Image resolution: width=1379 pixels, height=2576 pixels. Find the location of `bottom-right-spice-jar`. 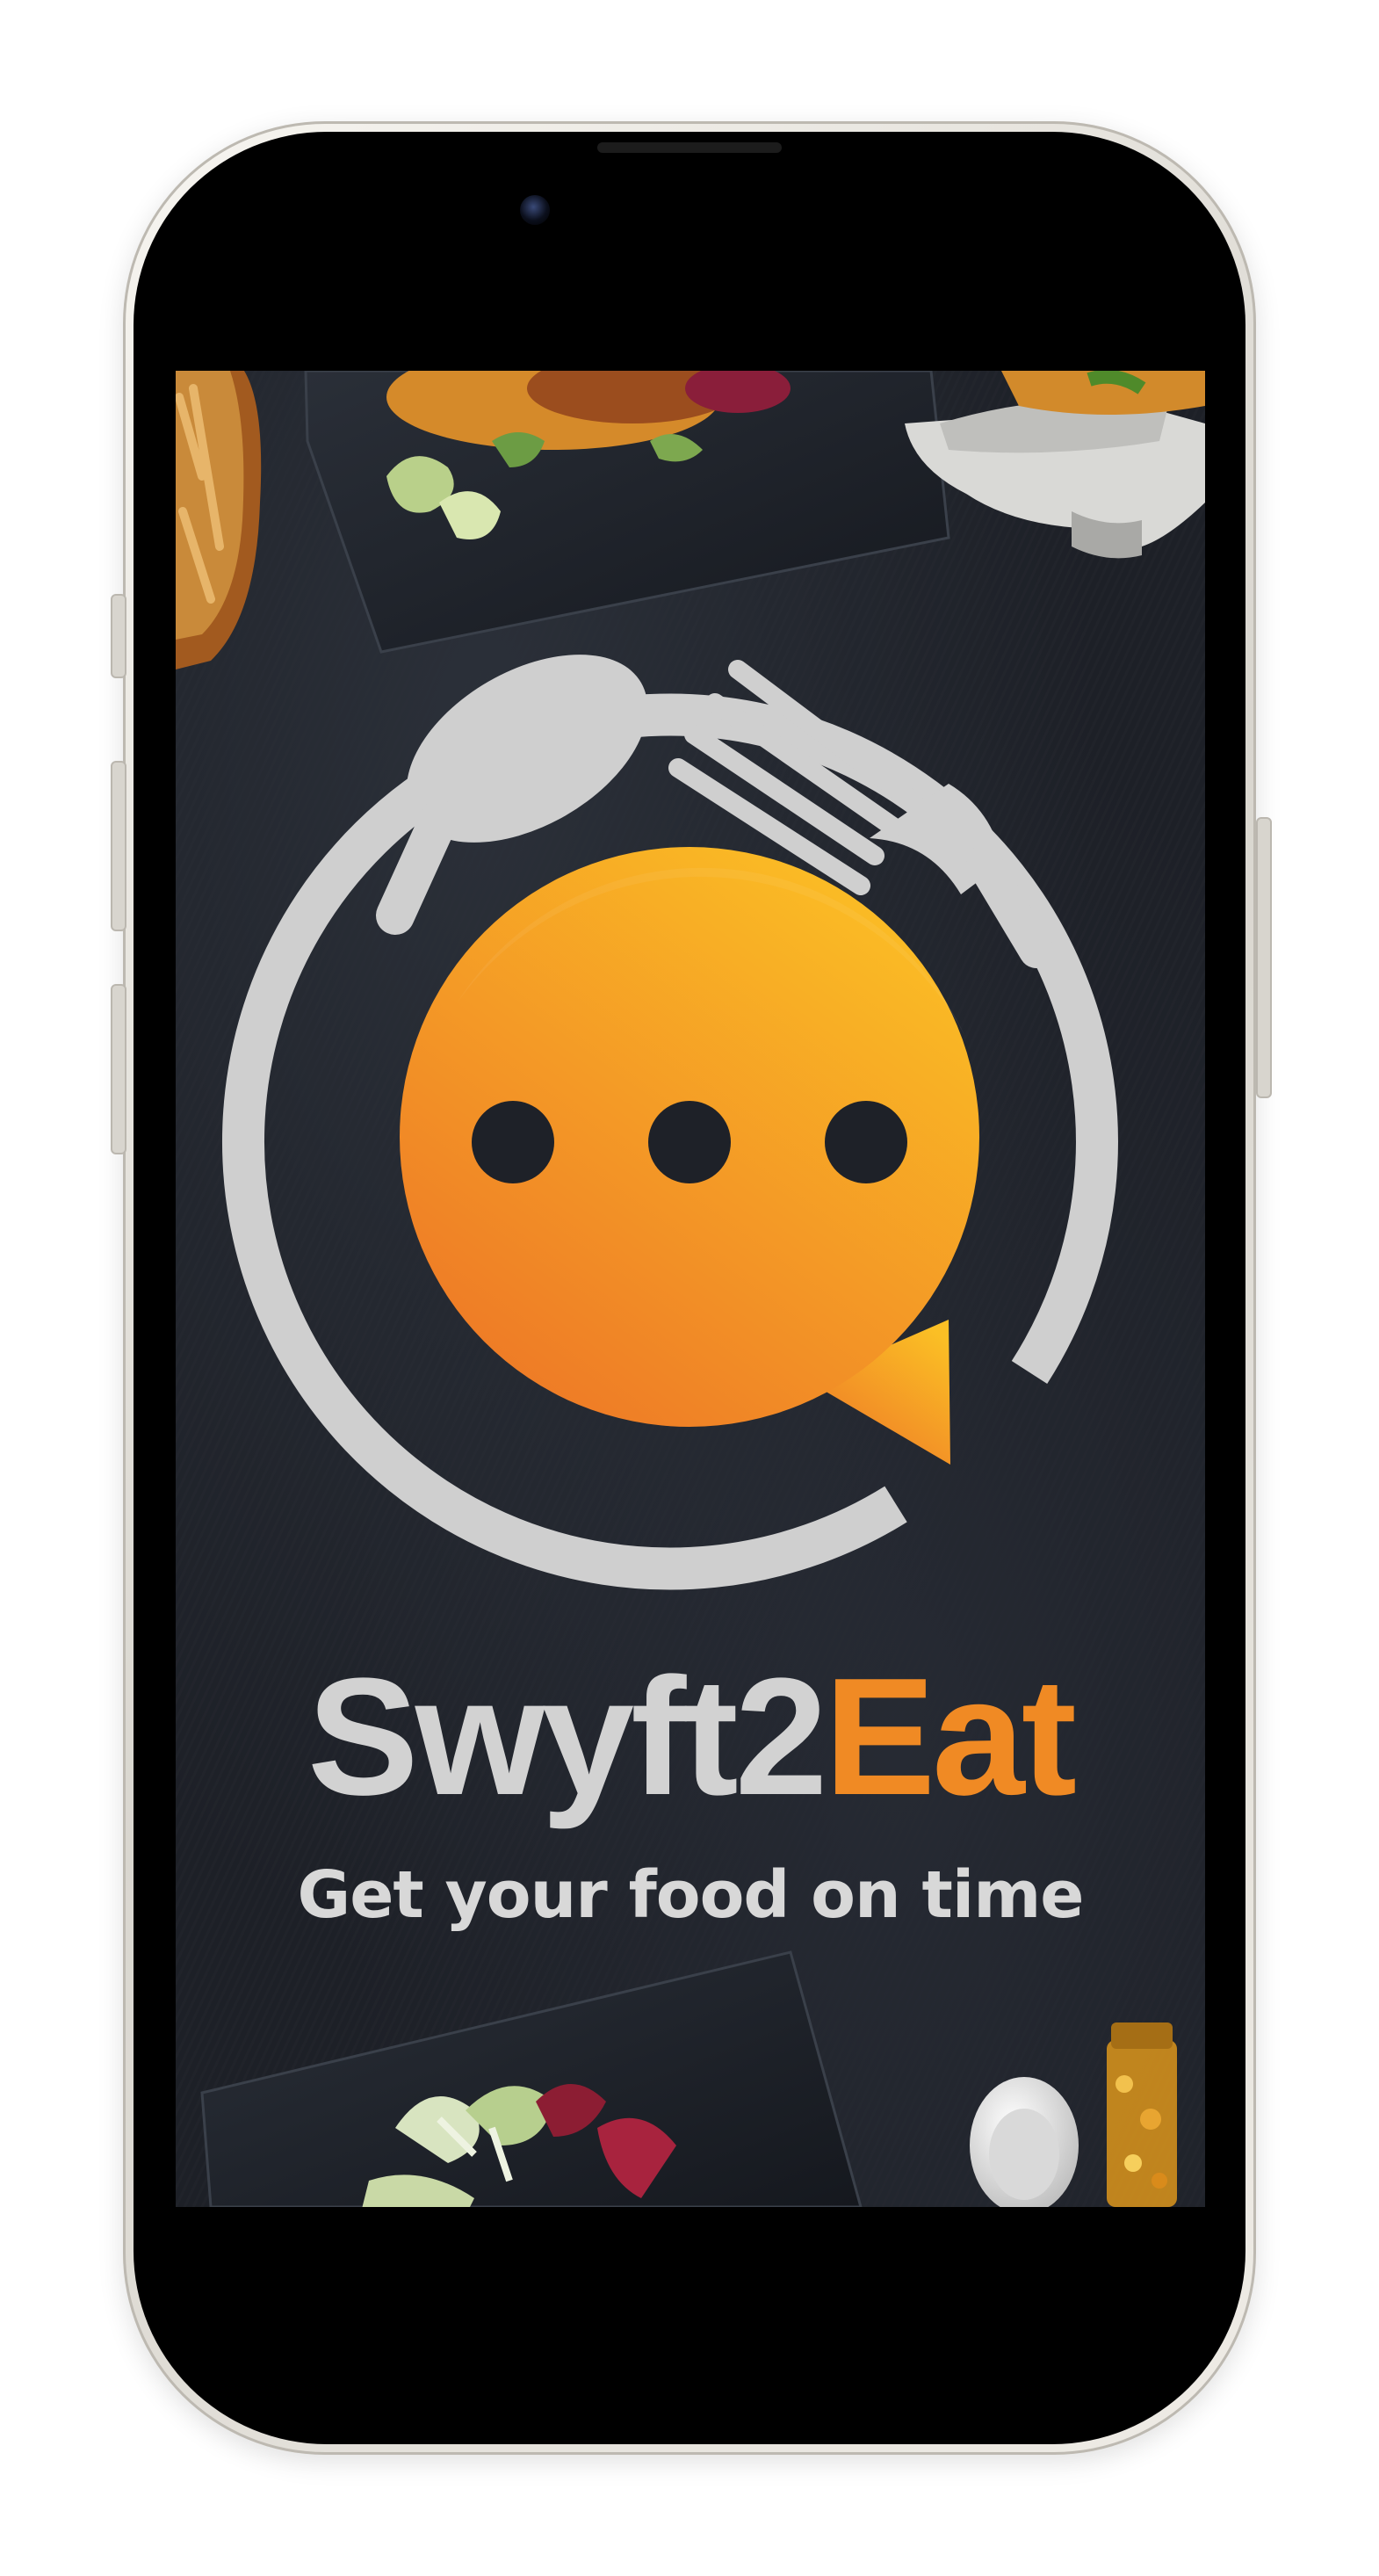

bottom-right-spice-jar is located at coordinates (1142, 2114).